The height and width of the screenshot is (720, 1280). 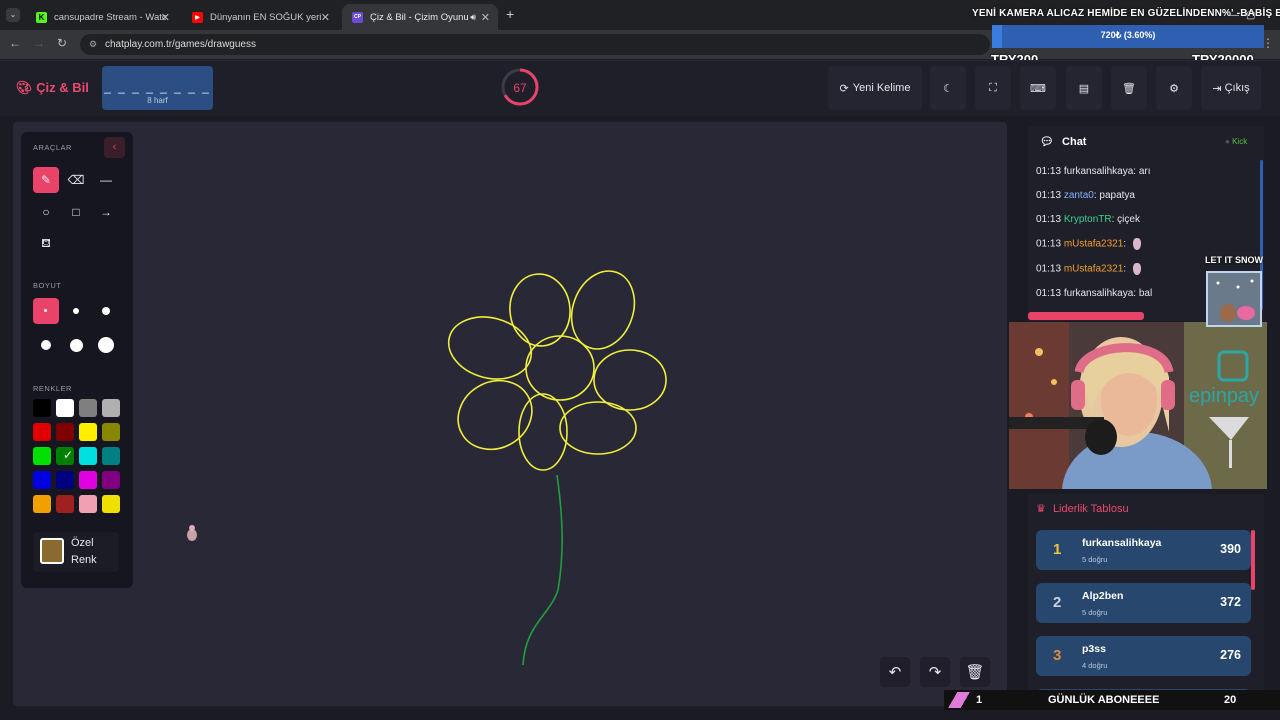 I want to click on player-name: Alp2ben, so click(x=1103, y=596).